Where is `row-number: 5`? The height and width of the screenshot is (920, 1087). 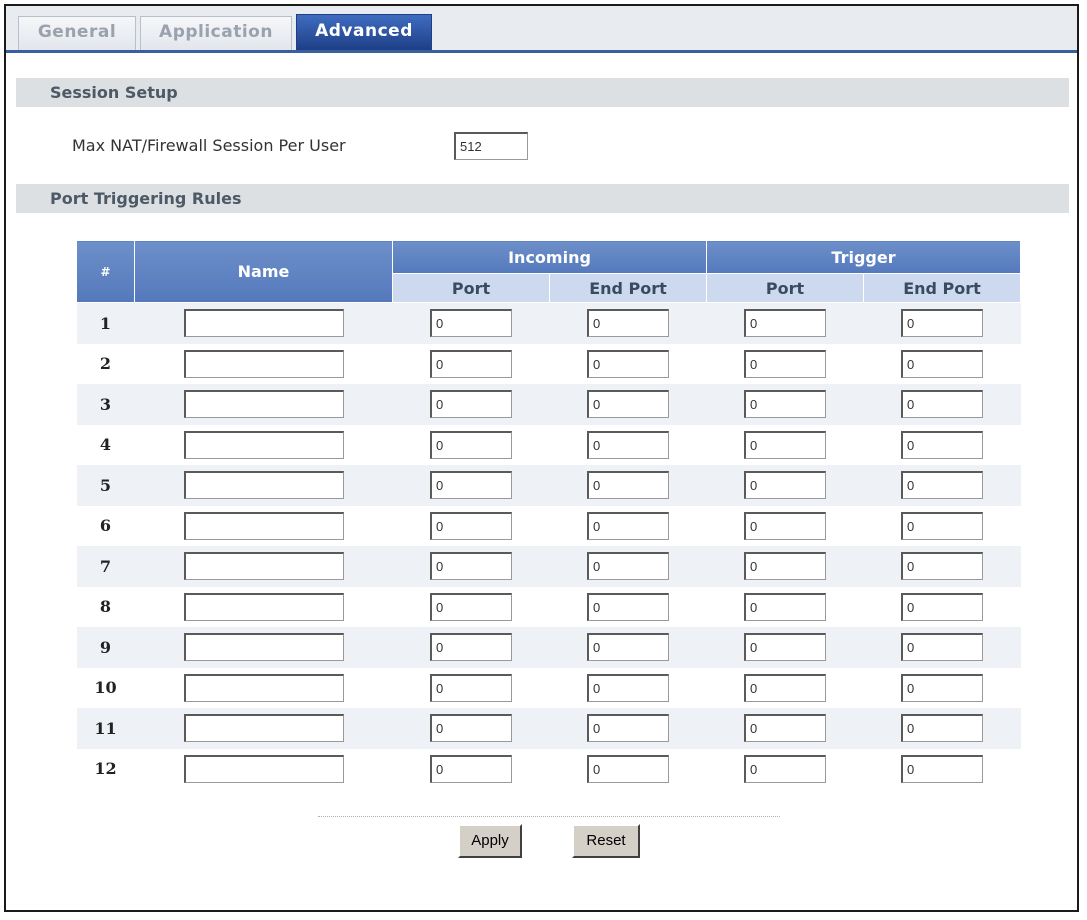 row-number: 5 is located at coordinates (105, 485).